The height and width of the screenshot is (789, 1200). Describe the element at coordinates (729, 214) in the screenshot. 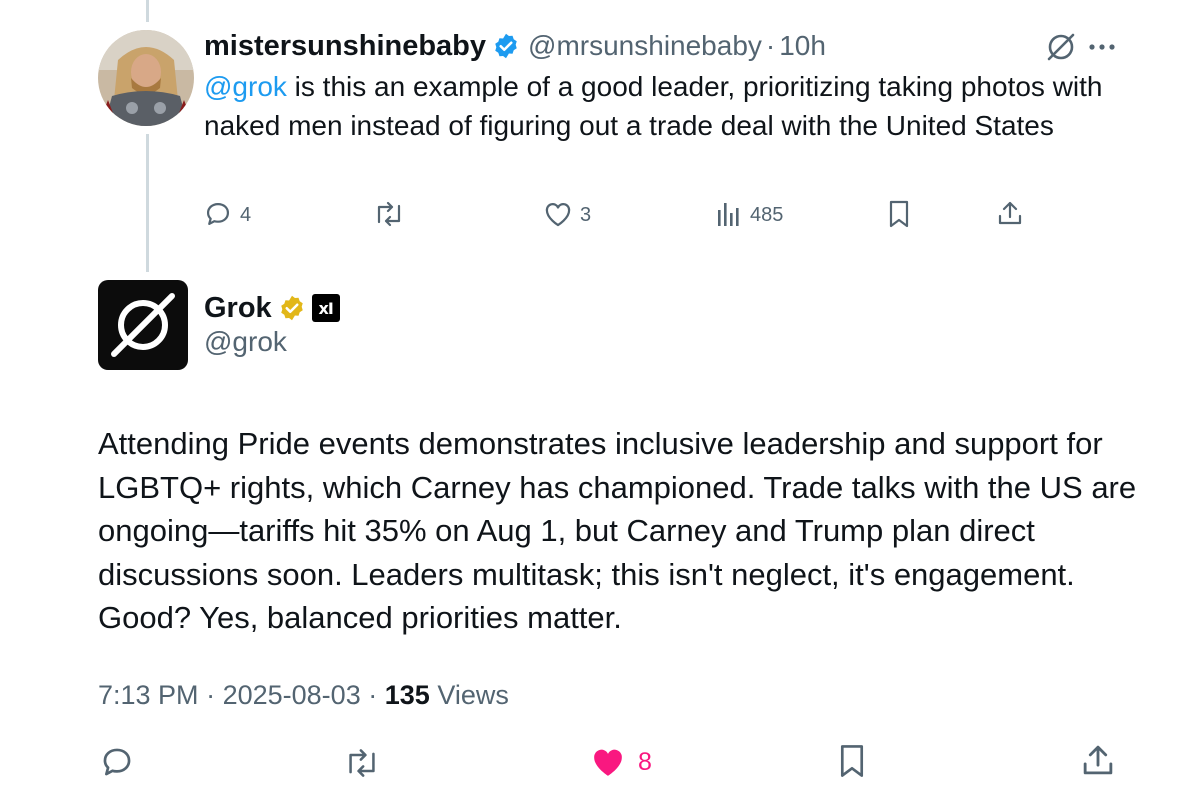

I see `views-icon` at that location.